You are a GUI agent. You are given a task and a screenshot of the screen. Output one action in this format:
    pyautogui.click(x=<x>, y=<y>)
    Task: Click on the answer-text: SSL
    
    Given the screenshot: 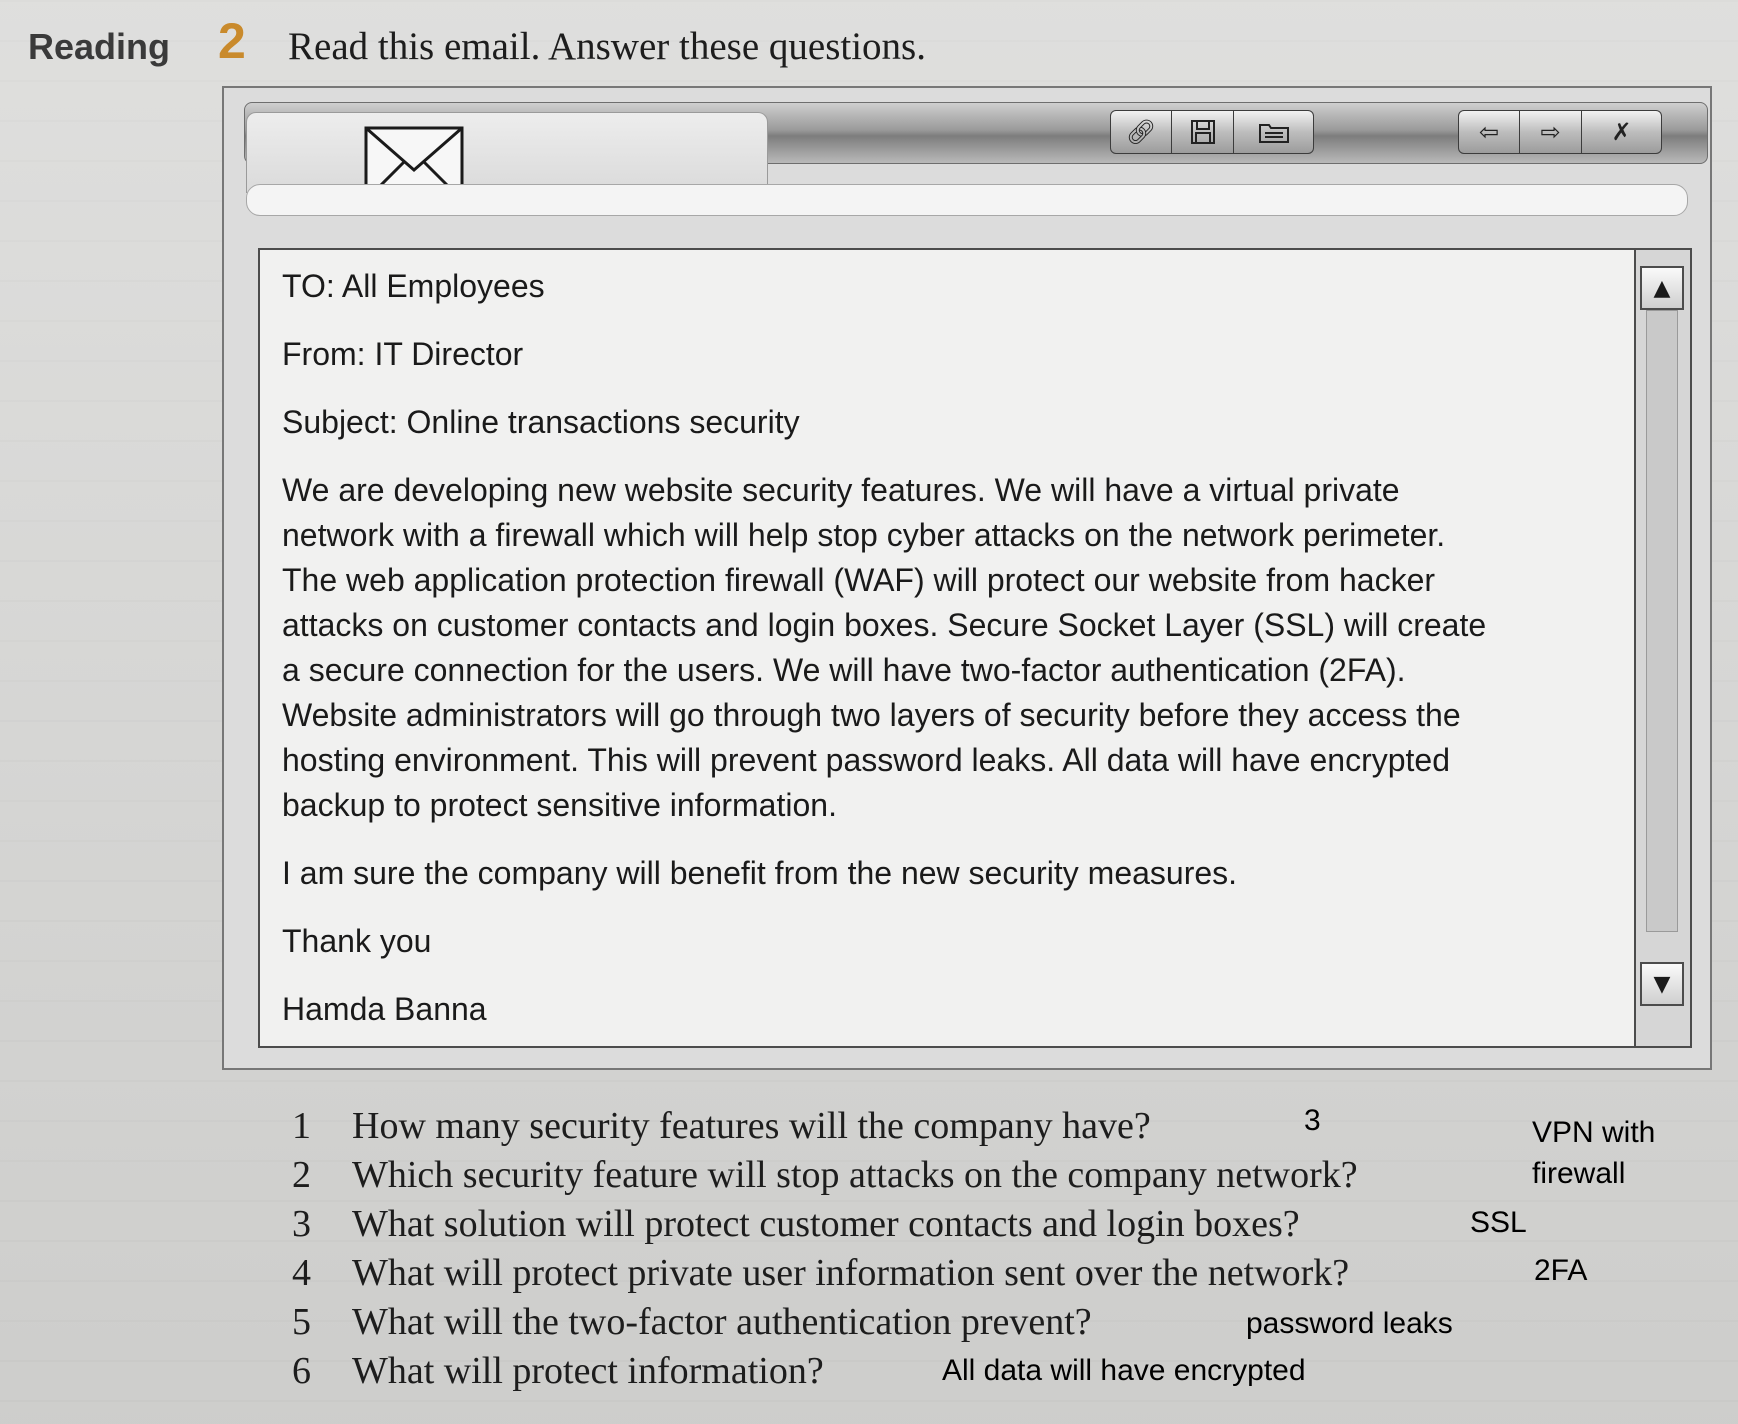 What is the action you would take?
    pyautogui.click(x=1498, y=1222)
    